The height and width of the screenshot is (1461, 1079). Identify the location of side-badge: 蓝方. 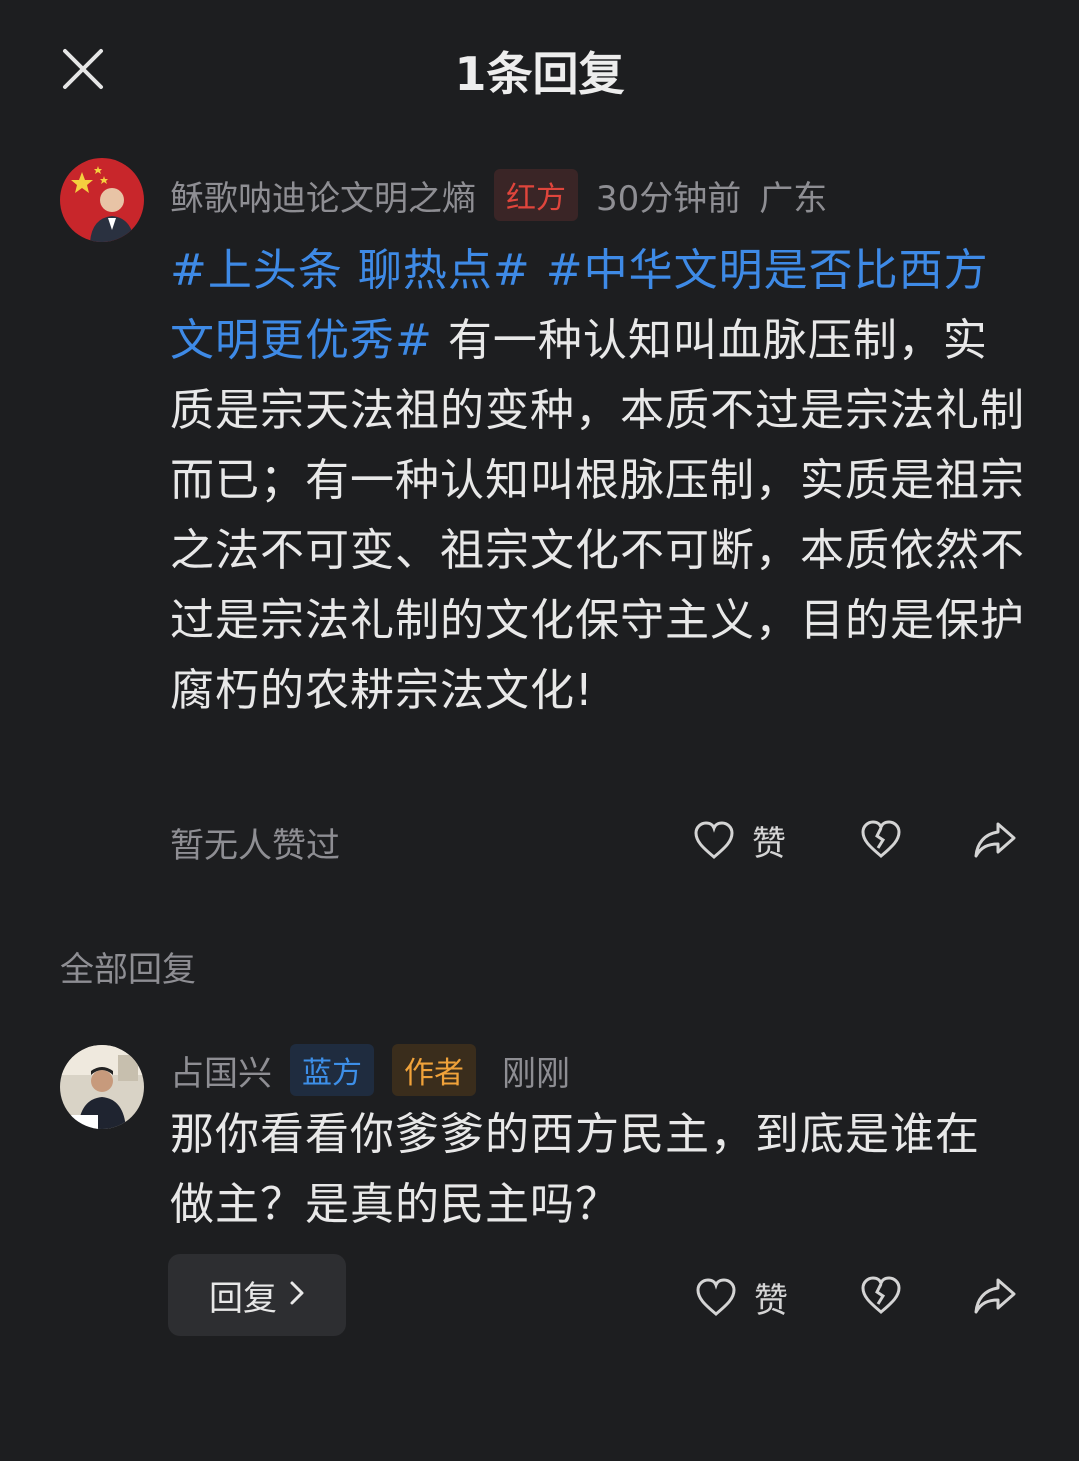
(332, 1070).